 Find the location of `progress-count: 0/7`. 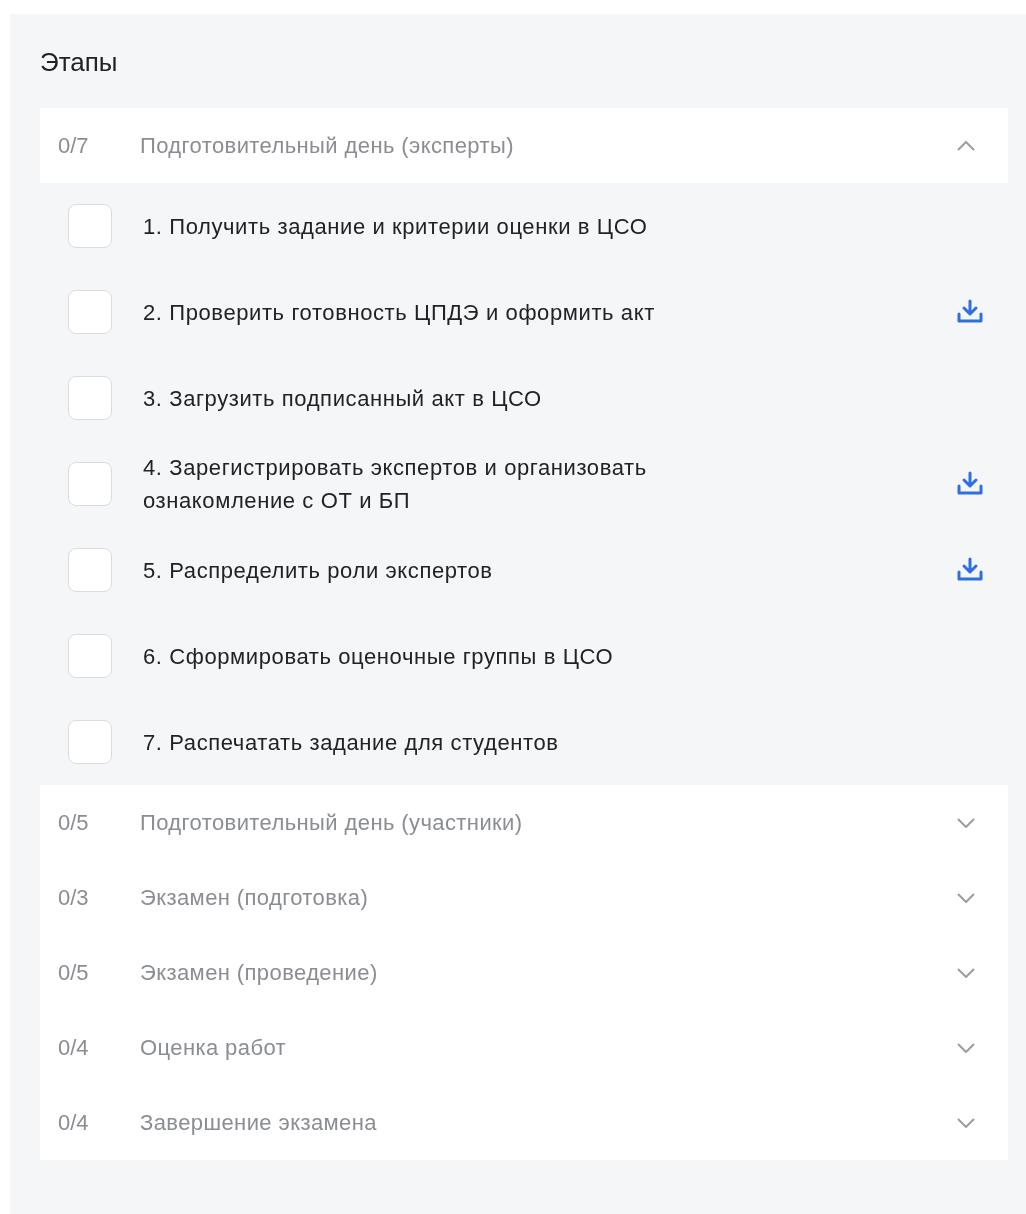

progress-count: 0/7 is located at coordinates (74, 145).